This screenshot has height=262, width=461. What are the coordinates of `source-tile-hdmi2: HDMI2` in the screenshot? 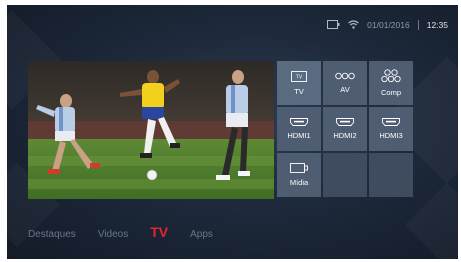 It's located at (345, 129).